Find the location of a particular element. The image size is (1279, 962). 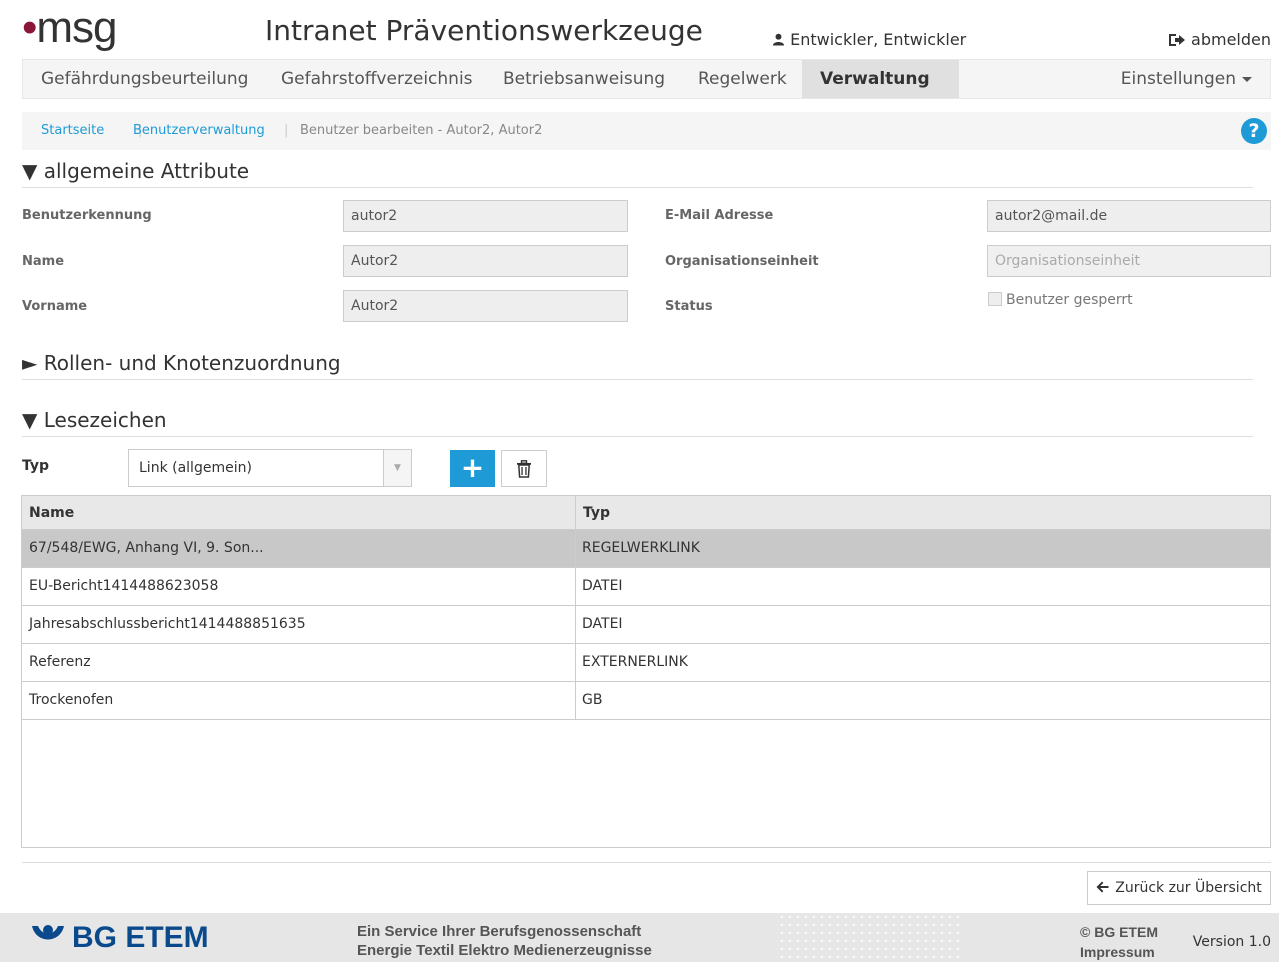

logout-link: abmelden is located at coordinates (1219, 39).